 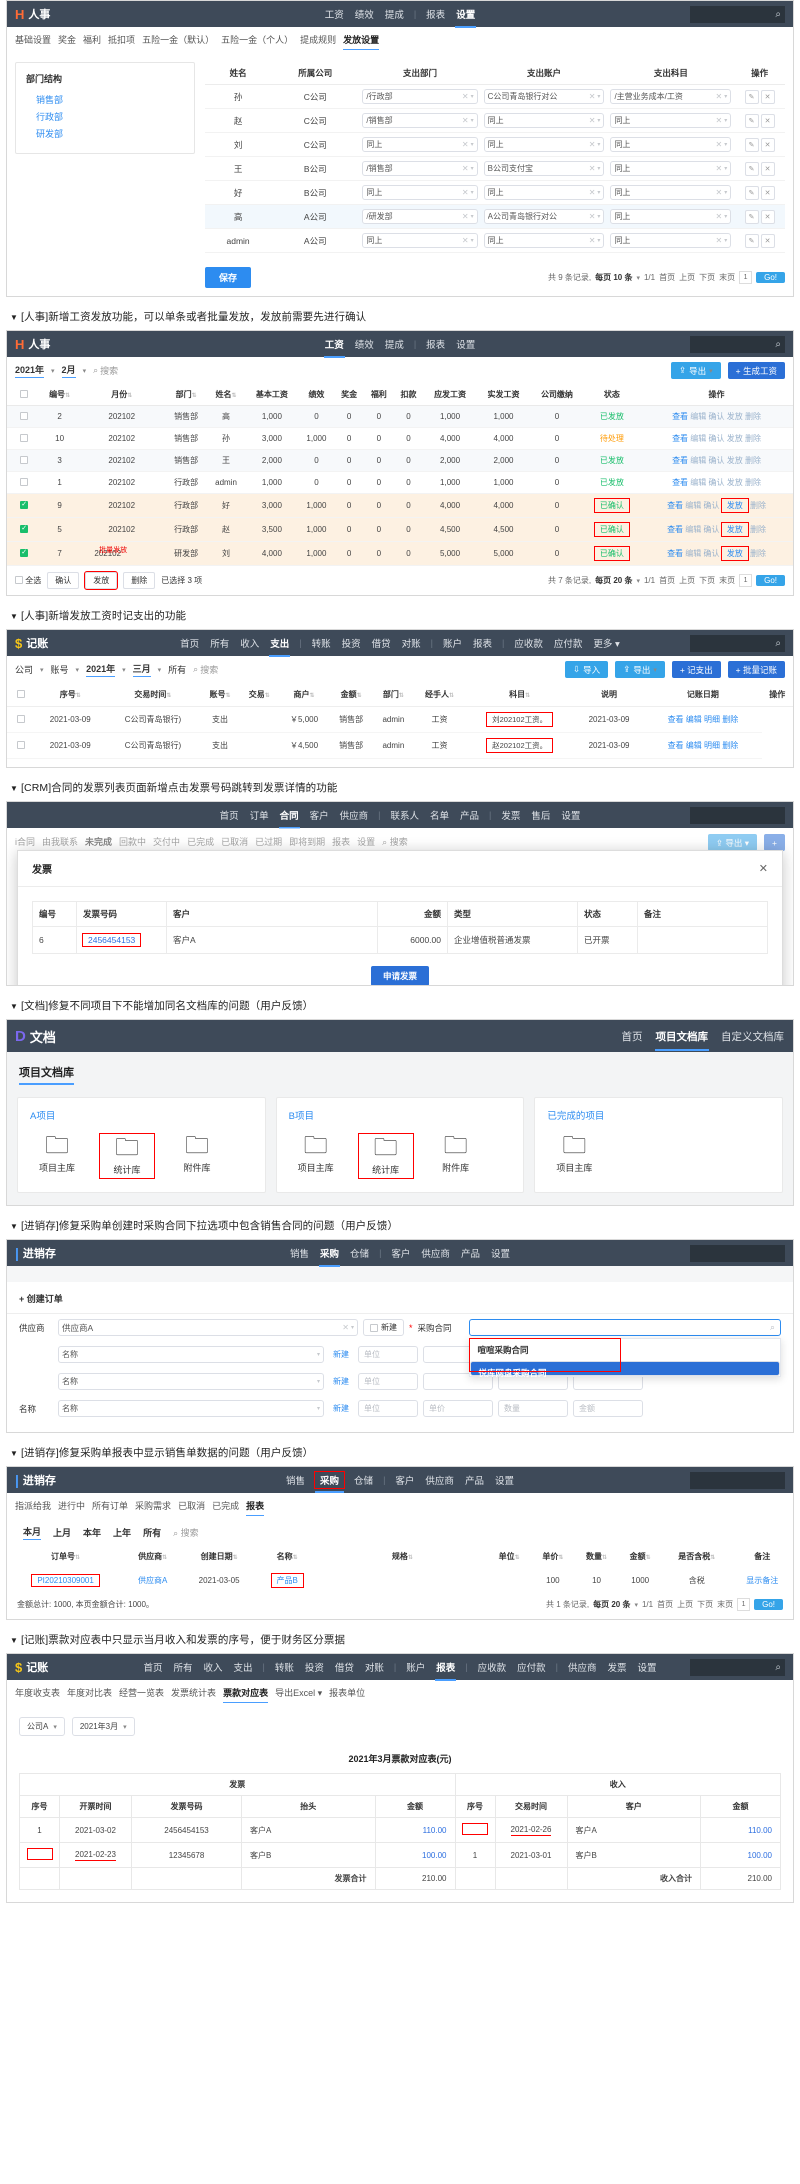 I want to click on folder-item: 🗀 项目主库, so click(x=57, y=1156).